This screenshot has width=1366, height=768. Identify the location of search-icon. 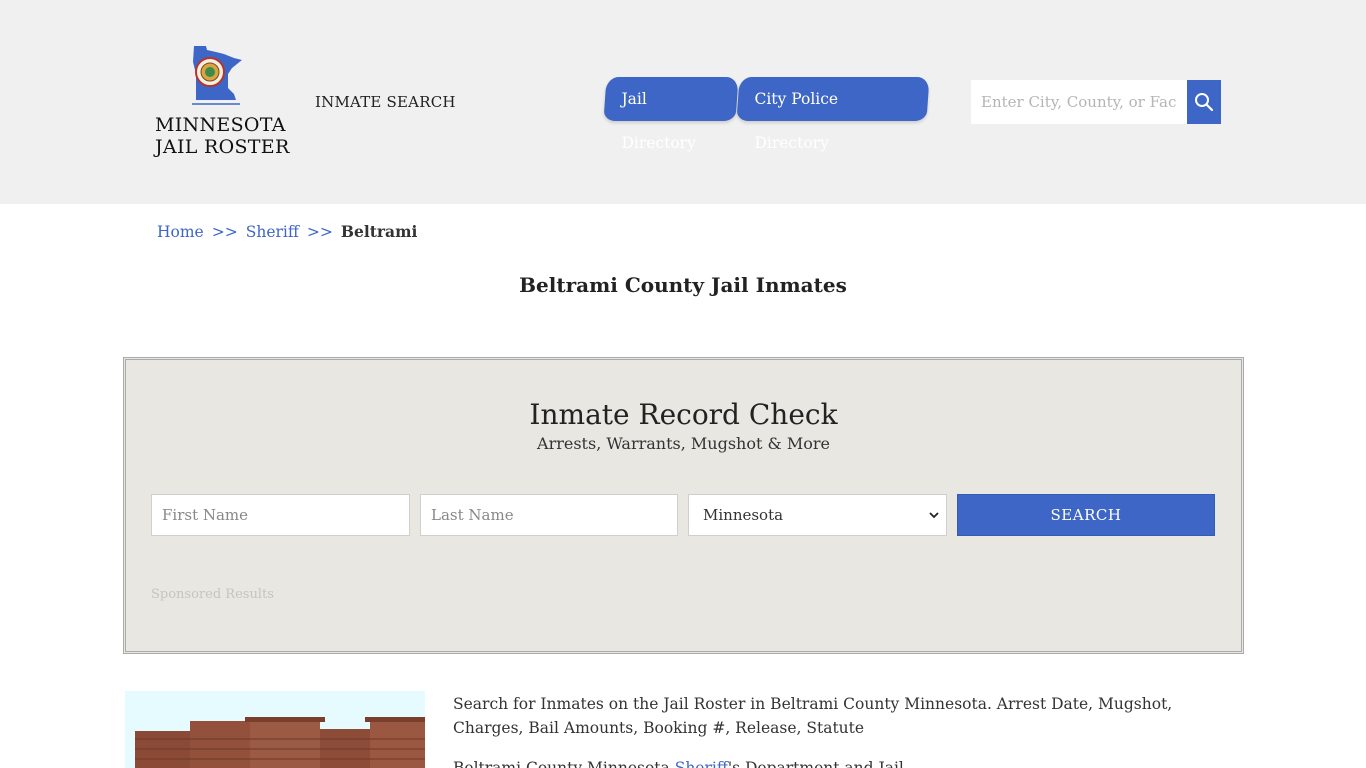
(1204, 102).